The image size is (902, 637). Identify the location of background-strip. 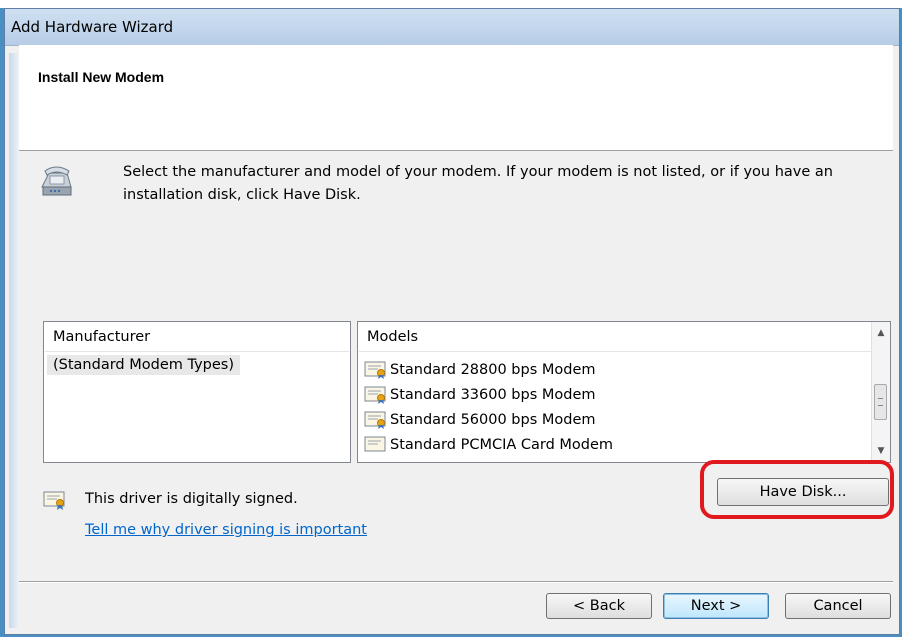
(451, 4).